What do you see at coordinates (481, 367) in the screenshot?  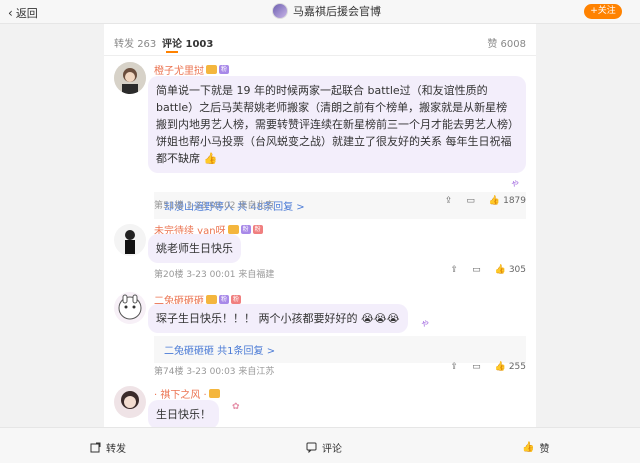 I see `comment-actions: ⇪ ▭ 👍 255` at bounding box center [481, 367].